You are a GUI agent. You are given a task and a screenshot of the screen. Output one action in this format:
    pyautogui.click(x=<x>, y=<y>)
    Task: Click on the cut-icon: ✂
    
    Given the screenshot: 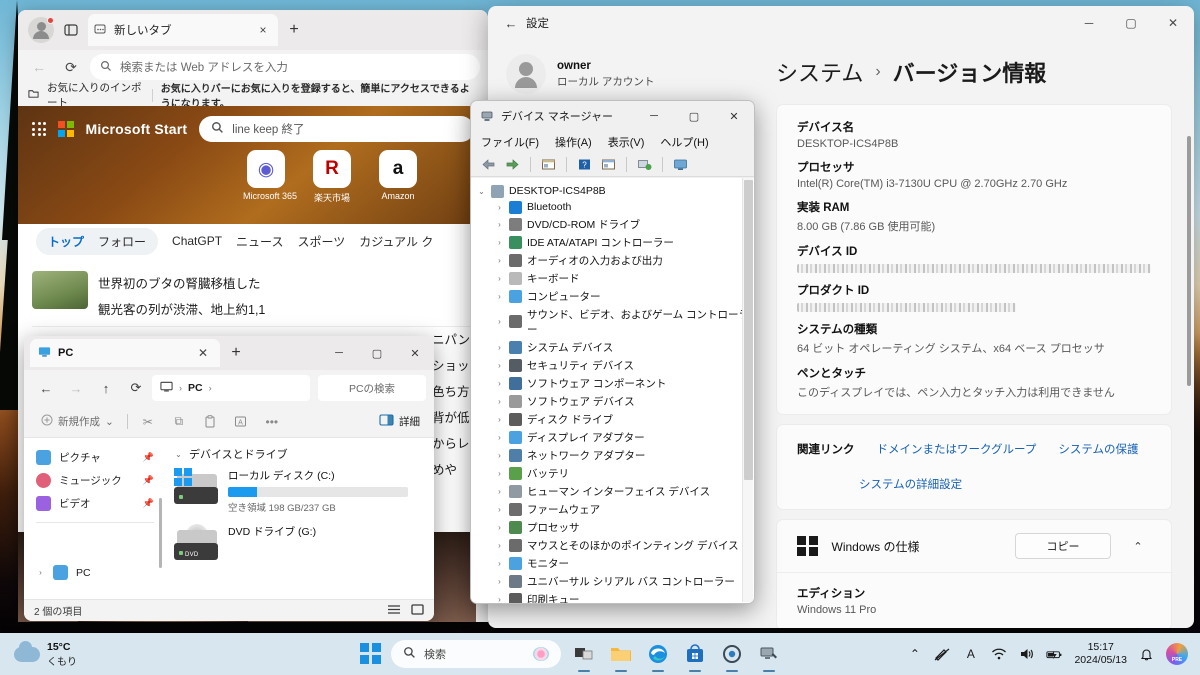 What is the action you would take?
    pyautogui.click(x=148, y=422)
    